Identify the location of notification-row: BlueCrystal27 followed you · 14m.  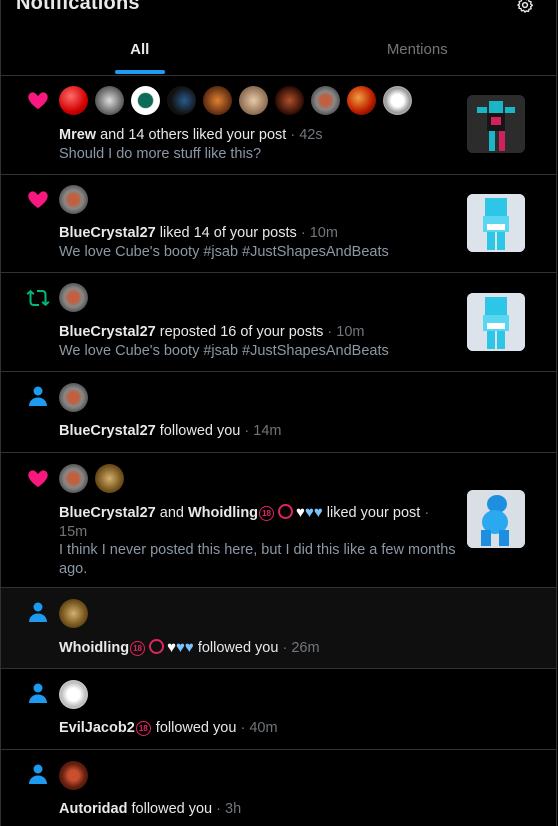
(278, 412).